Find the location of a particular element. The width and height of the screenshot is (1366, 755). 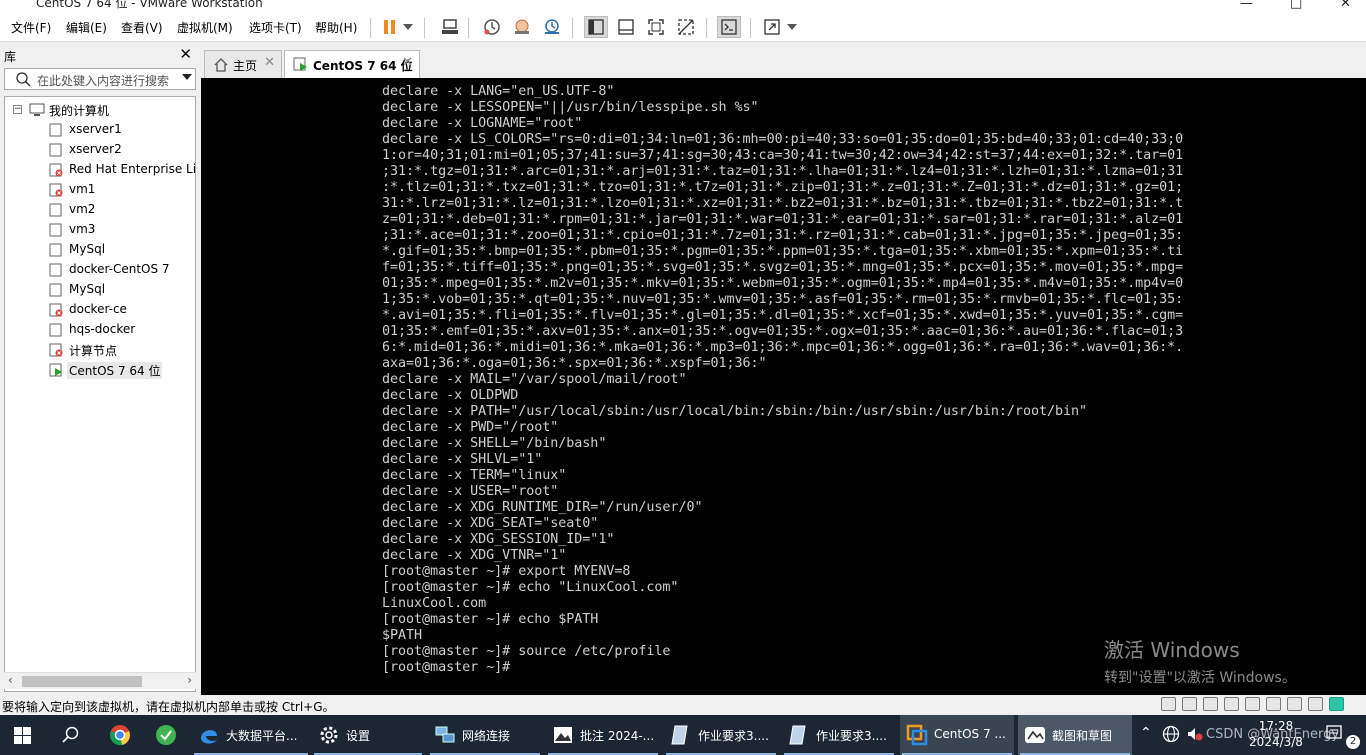

notification-badge: 2 is located at coordinates (1353, 742).